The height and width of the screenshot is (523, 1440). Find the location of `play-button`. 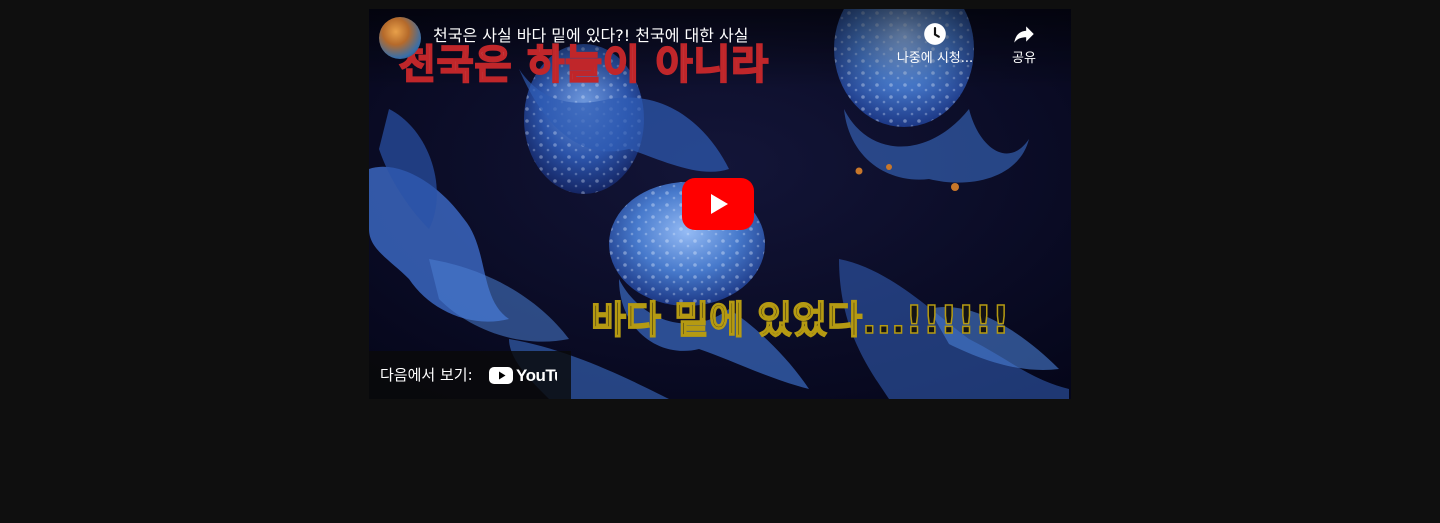

play-button is located at coordinates (718, 204).